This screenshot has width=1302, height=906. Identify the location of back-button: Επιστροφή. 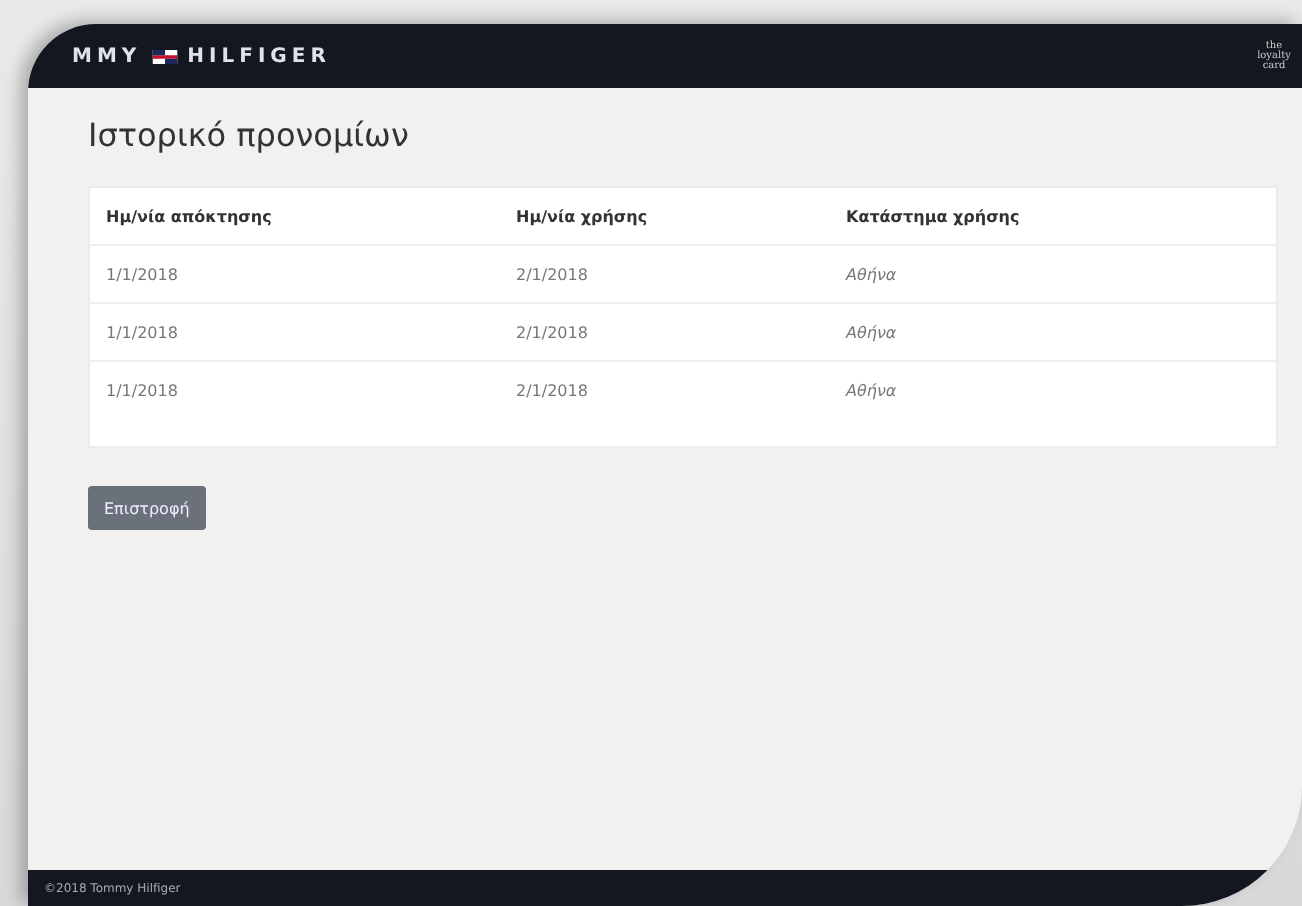
(147, 508).